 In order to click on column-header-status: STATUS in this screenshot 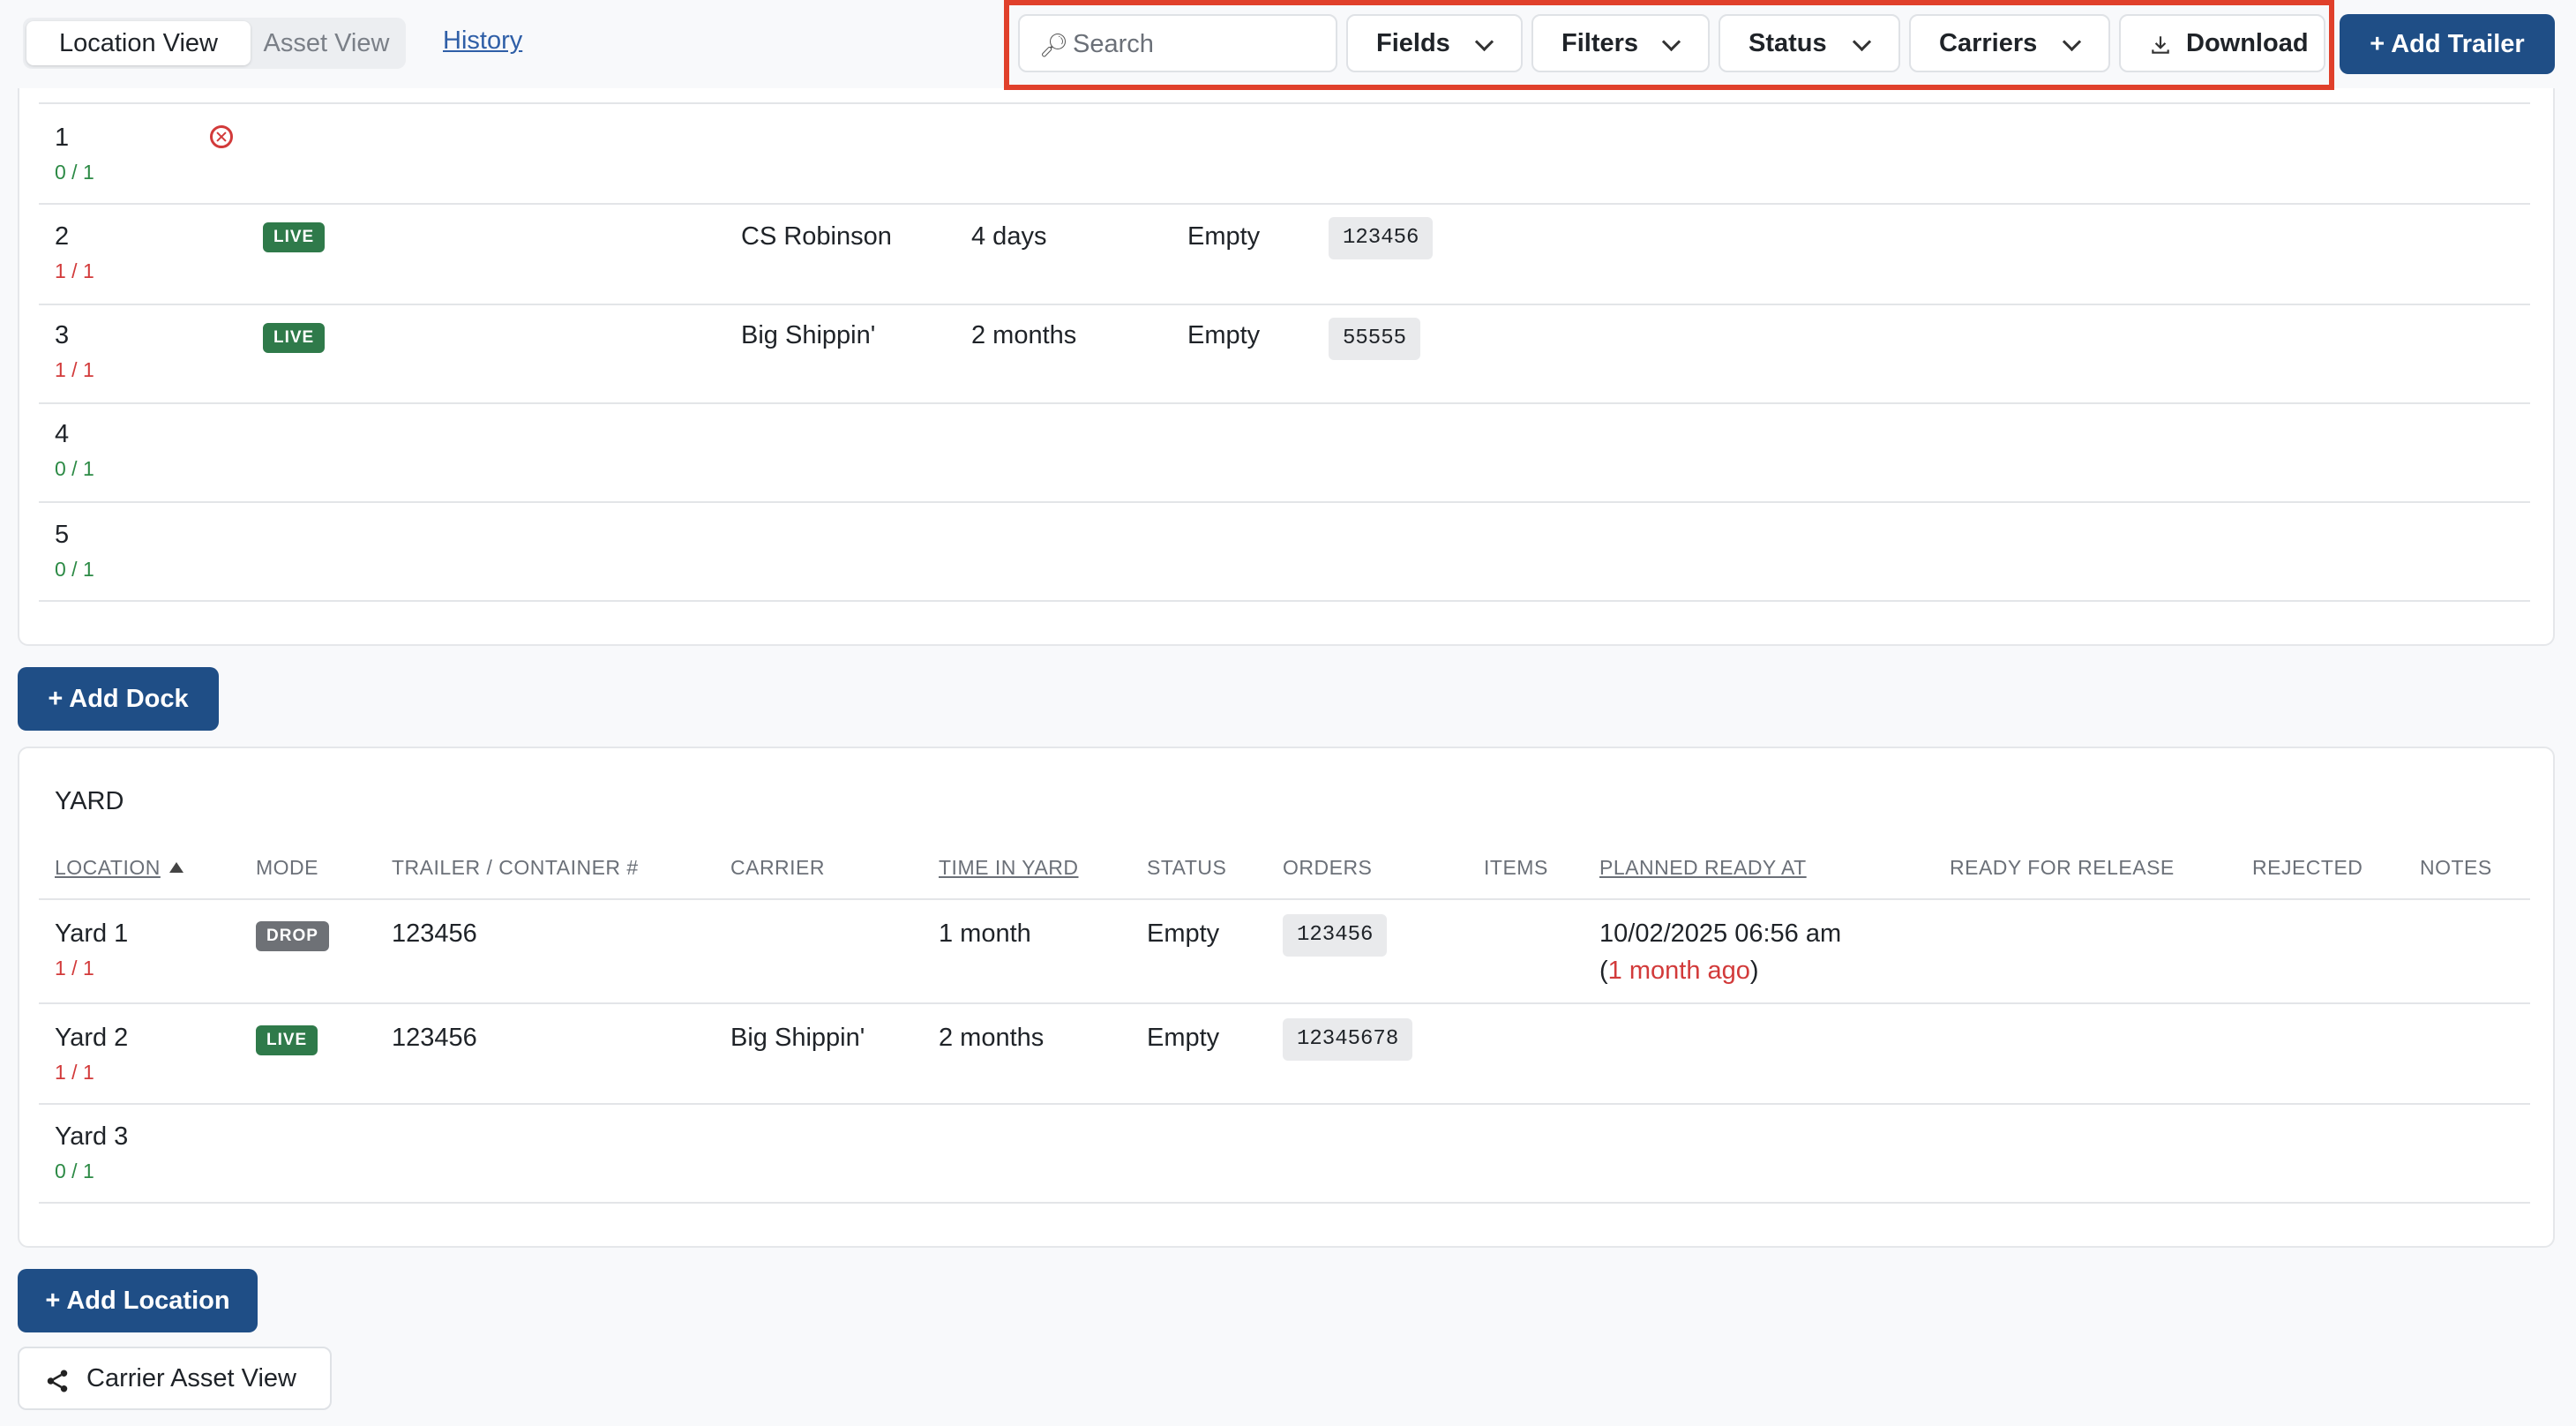, I will do `click(1187, 867)`.